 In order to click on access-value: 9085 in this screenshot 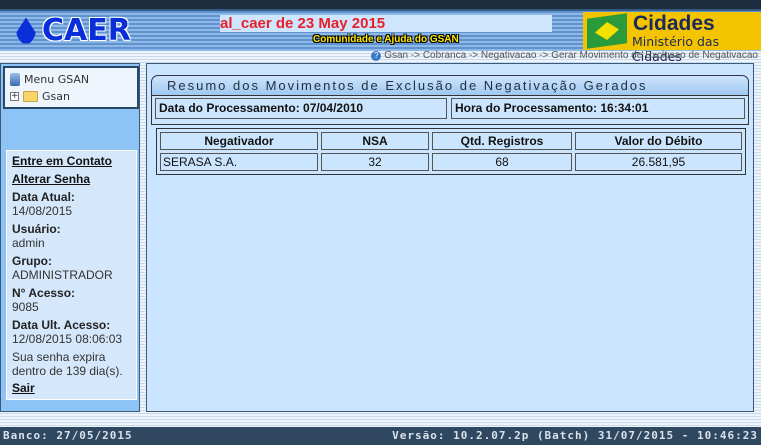, I will do `click(25, 307)`.